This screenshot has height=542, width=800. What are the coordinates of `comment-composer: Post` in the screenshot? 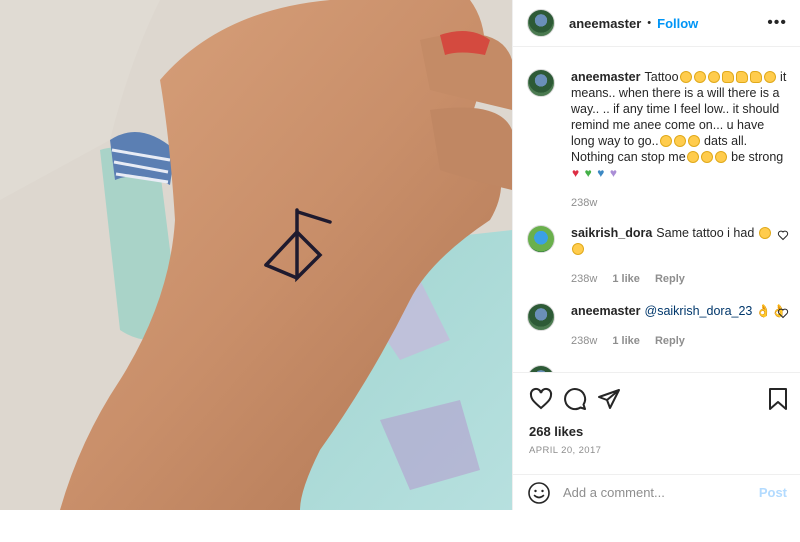 It's located at (656, 492).